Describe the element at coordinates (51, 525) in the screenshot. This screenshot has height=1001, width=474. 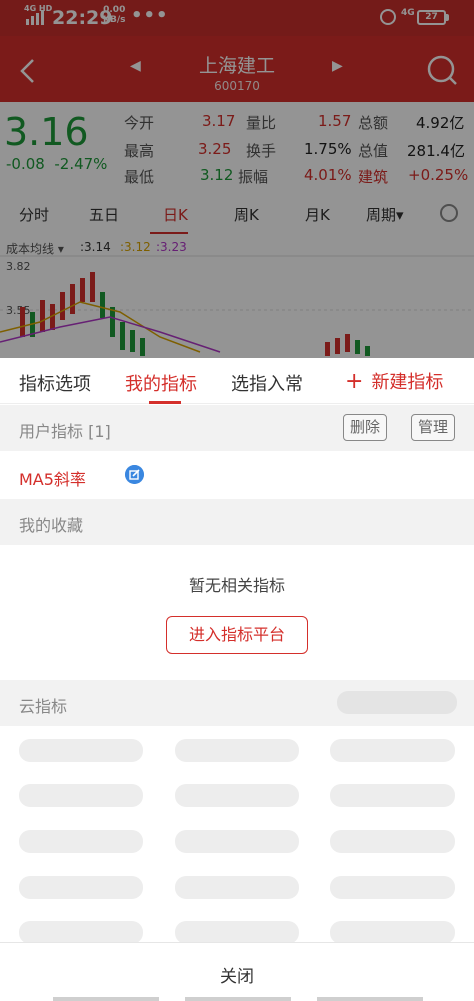
I see `section-title: 我的收藏` at that location.